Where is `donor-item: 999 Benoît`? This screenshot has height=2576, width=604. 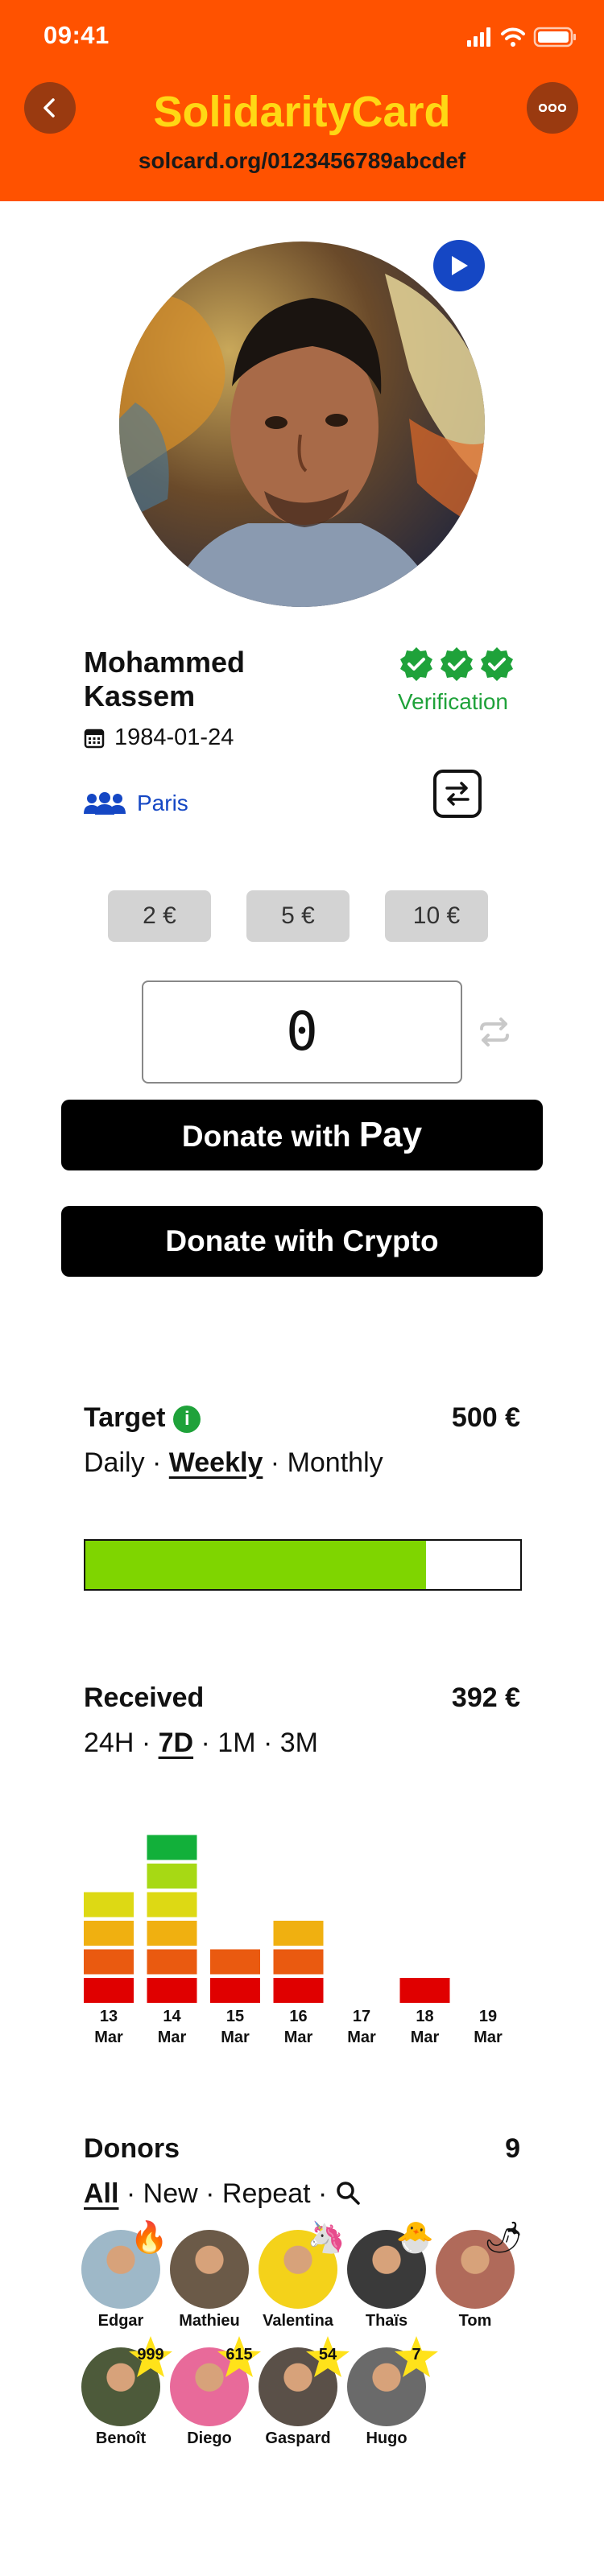 donor-item: 999 Benoît is located at coordinates (126, 2392).